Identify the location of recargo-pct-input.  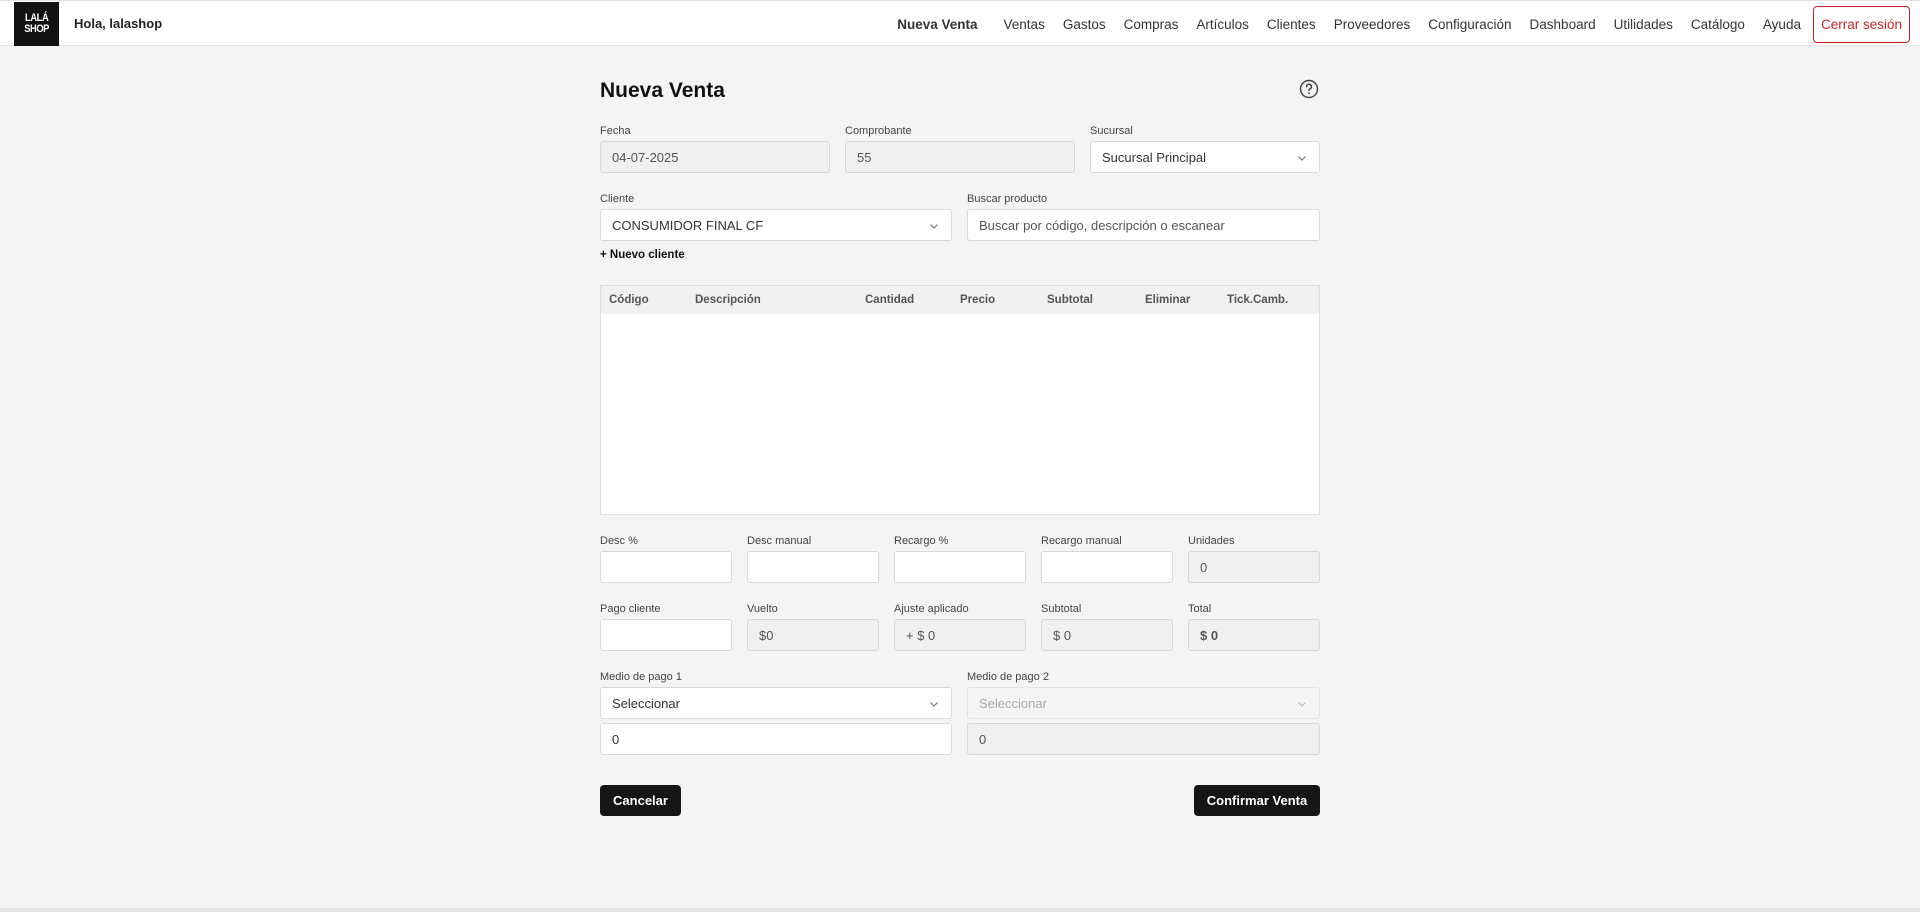
(960, 567).